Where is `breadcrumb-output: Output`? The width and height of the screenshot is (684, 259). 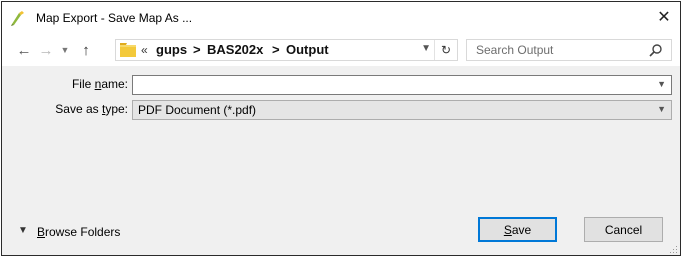
breadcrumb-output: Output is located at coordinates (307, 49).